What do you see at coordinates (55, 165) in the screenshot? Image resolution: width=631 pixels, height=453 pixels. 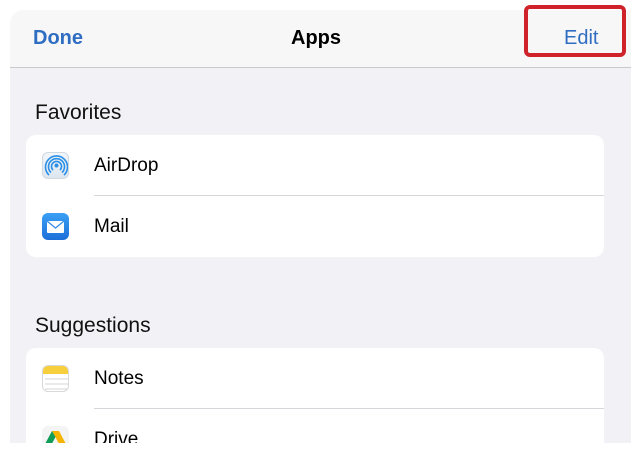 I see `airdrop-icon` at bounding box center [55, 165].